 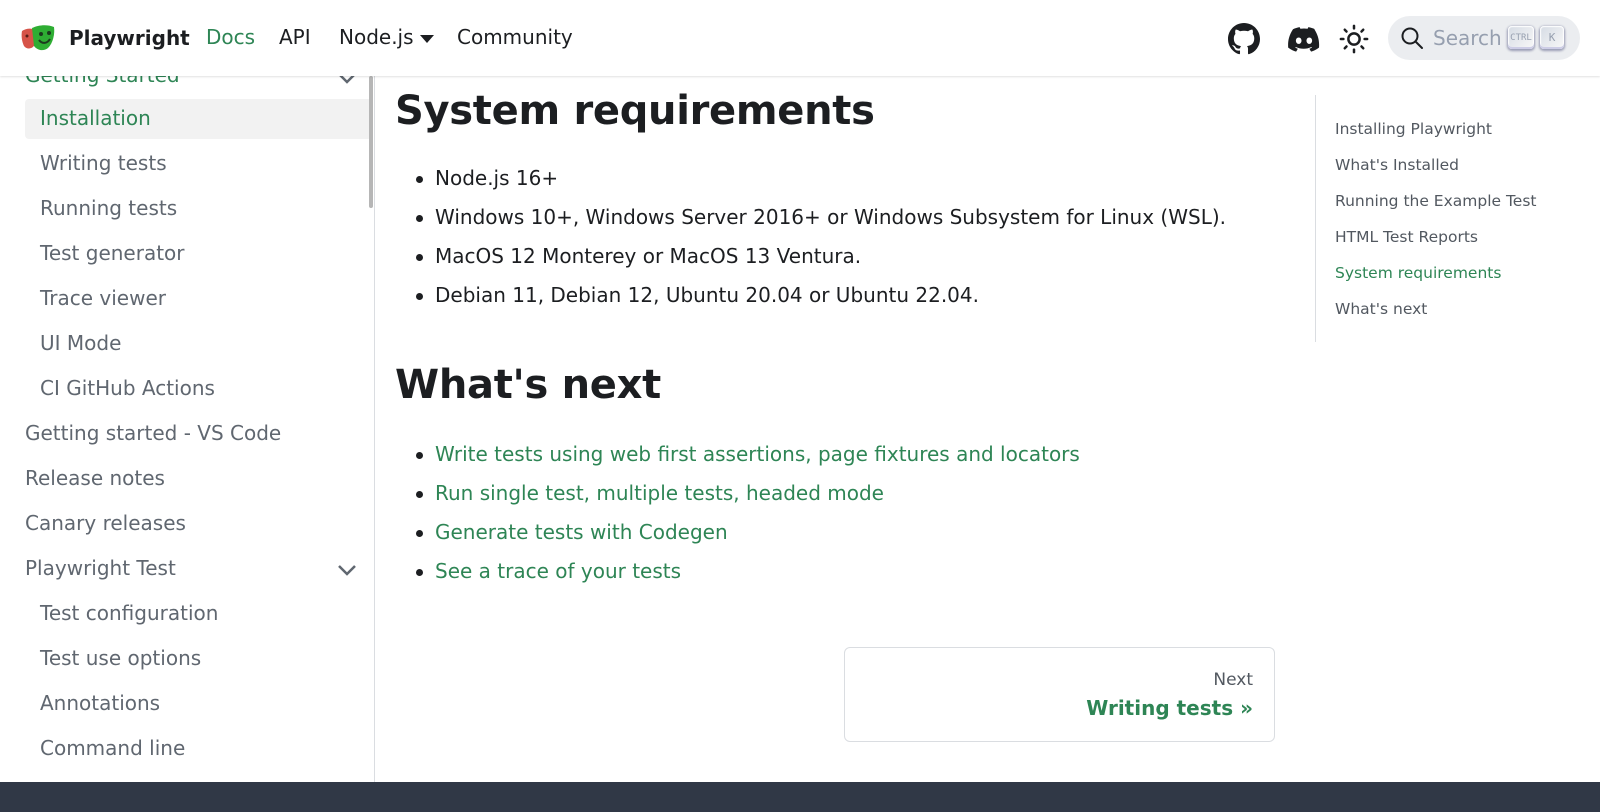 I want to click on sidebar-item-canary-releases: Canary releases, so click(x=105, y=523).